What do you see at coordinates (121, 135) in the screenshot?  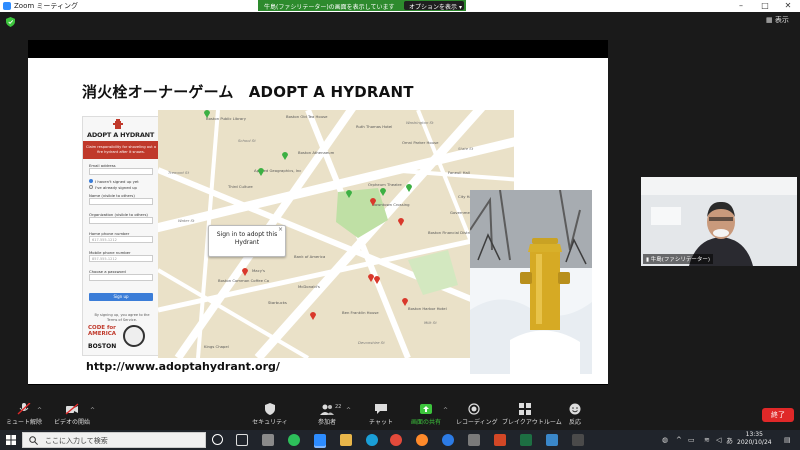 I see `adopt-a-hydrant-logo: ADOPT A HYDRANT` at bounding box center [121, 135].